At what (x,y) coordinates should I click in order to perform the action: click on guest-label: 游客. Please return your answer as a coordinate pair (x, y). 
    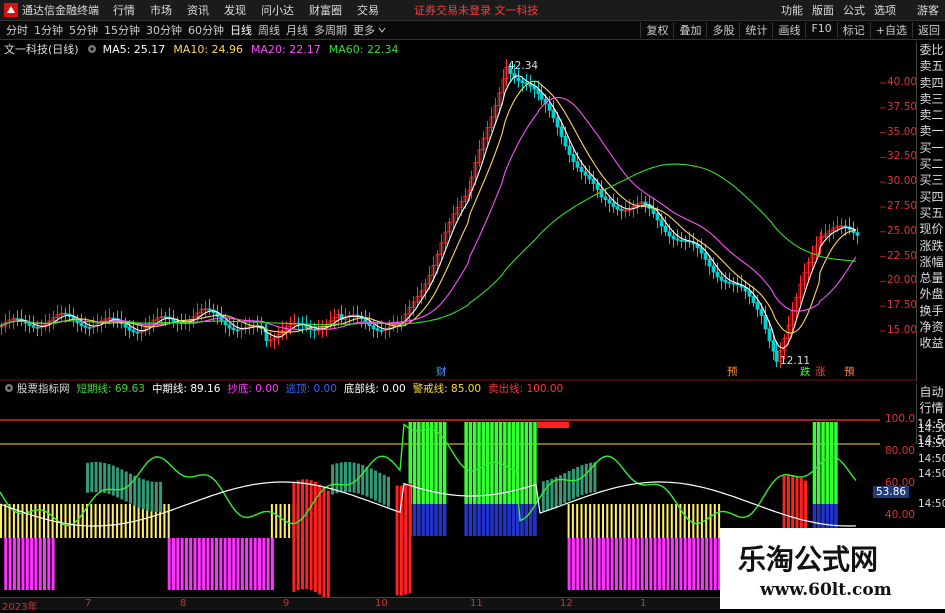
    Looking at the image, I should click on (928, 10).